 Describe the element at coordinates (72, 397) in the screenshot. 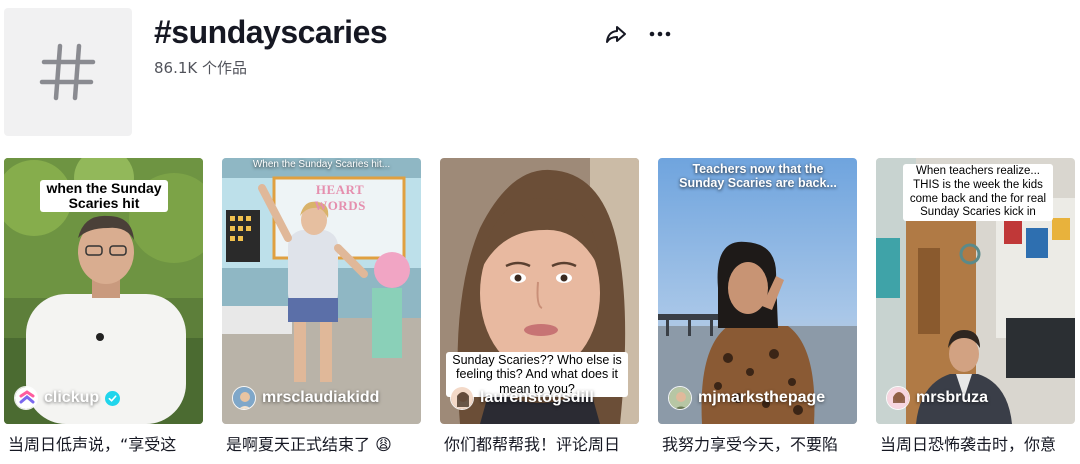

I see `author-name: clickup` at that location.